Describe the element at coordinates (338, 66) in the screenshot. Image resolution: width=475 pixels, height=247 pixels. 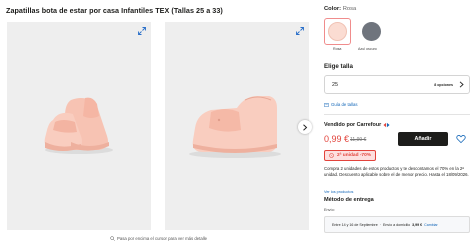
I see `size-title: Elige talla` at that location.